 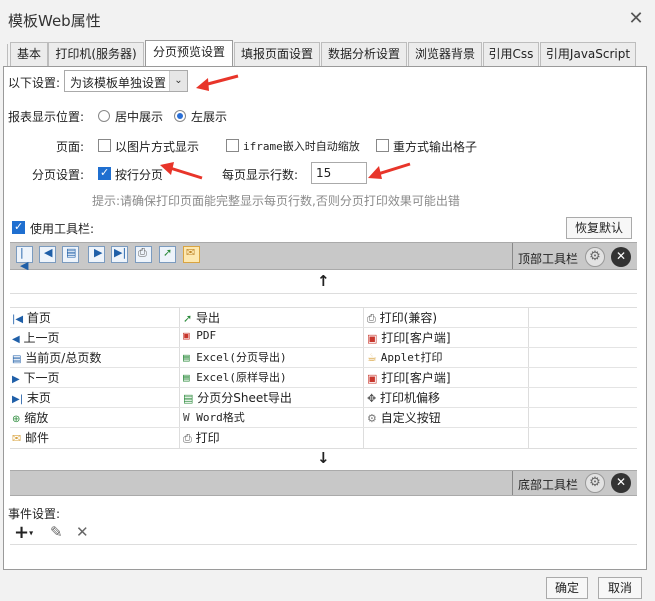 I want to click on zoom-icon: ⊕, so click(x=16, y=419).